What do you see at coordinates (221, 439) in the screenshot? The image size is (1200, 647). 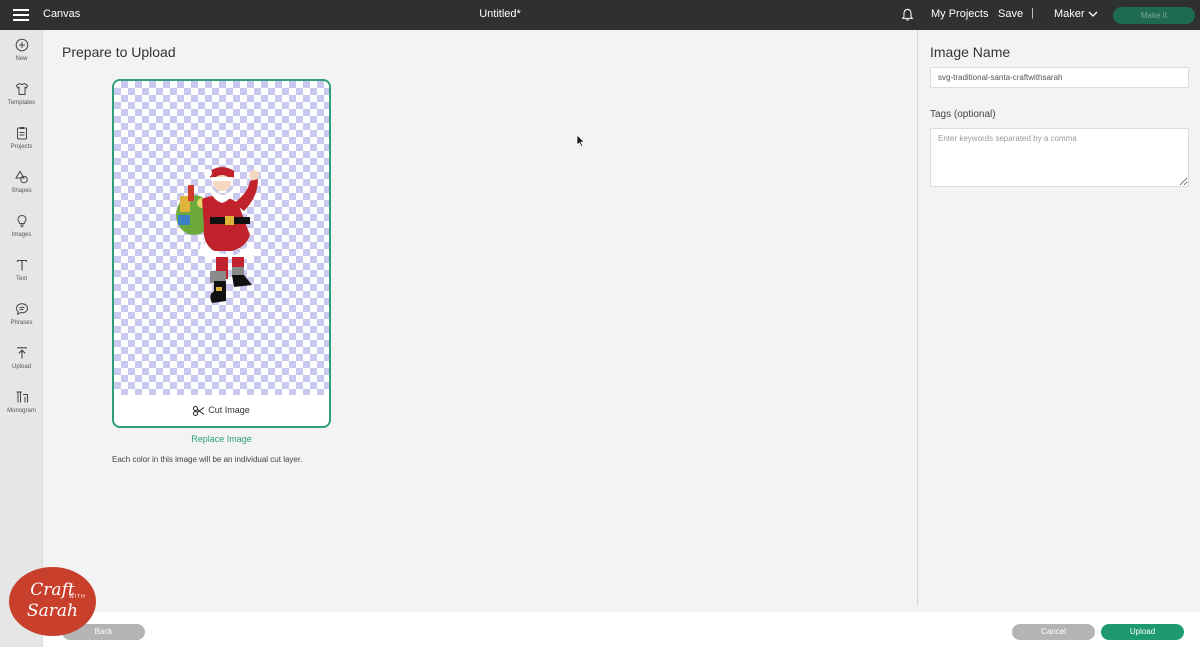 I see `replace-image-link: Replace Image` at bounding box center [221, 439].